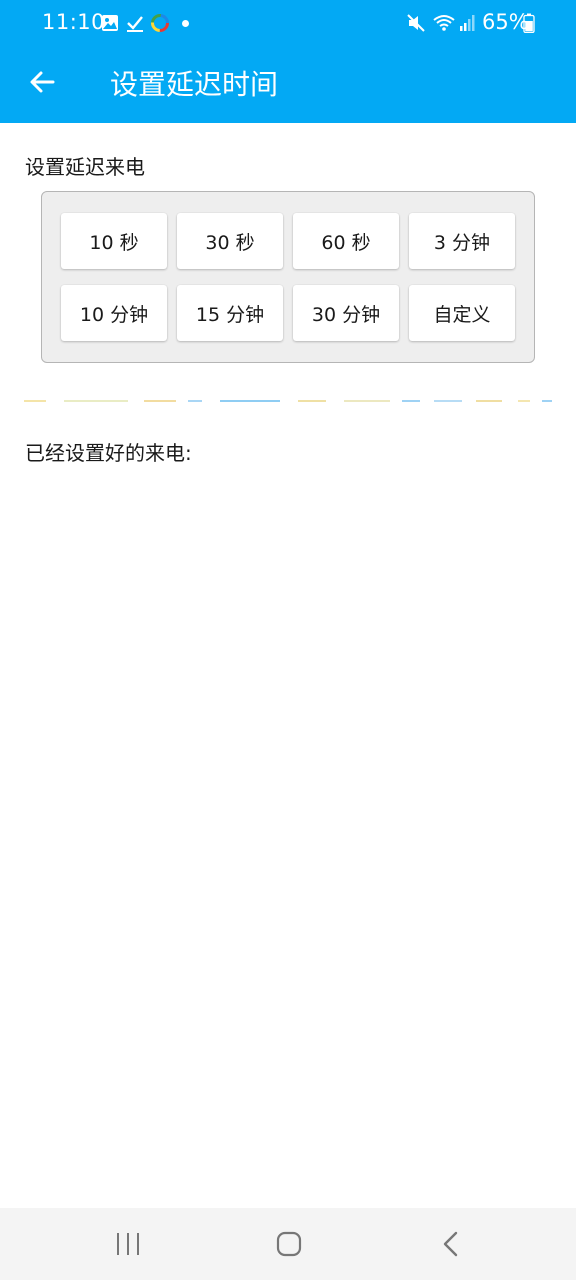  Describe the element at coordinates (128, 1244) in the screenshot. I see `recent-apps-icon` at that location.